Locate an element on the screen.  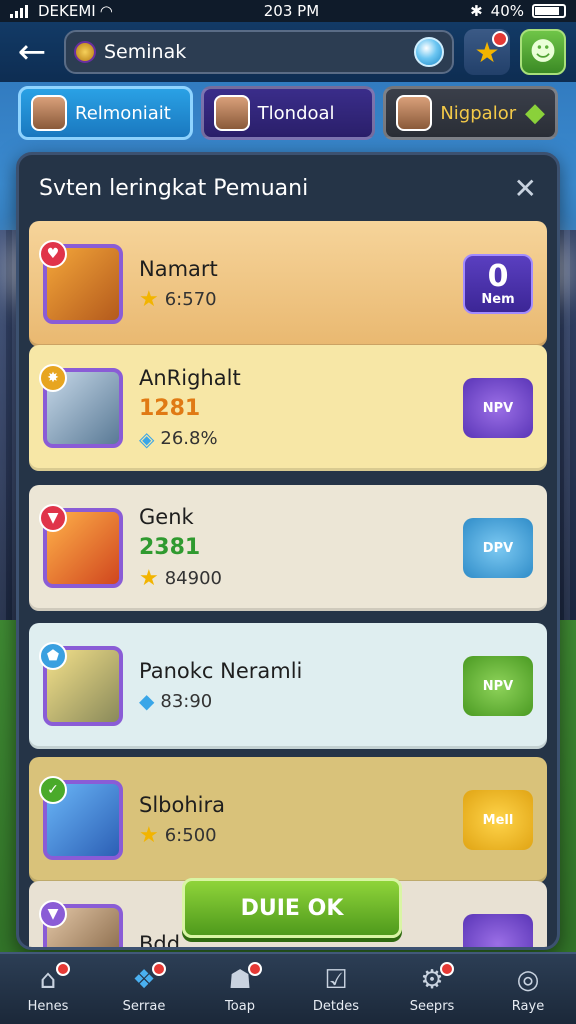
stat-value: 6:570 is located at coordinates (190, 299).